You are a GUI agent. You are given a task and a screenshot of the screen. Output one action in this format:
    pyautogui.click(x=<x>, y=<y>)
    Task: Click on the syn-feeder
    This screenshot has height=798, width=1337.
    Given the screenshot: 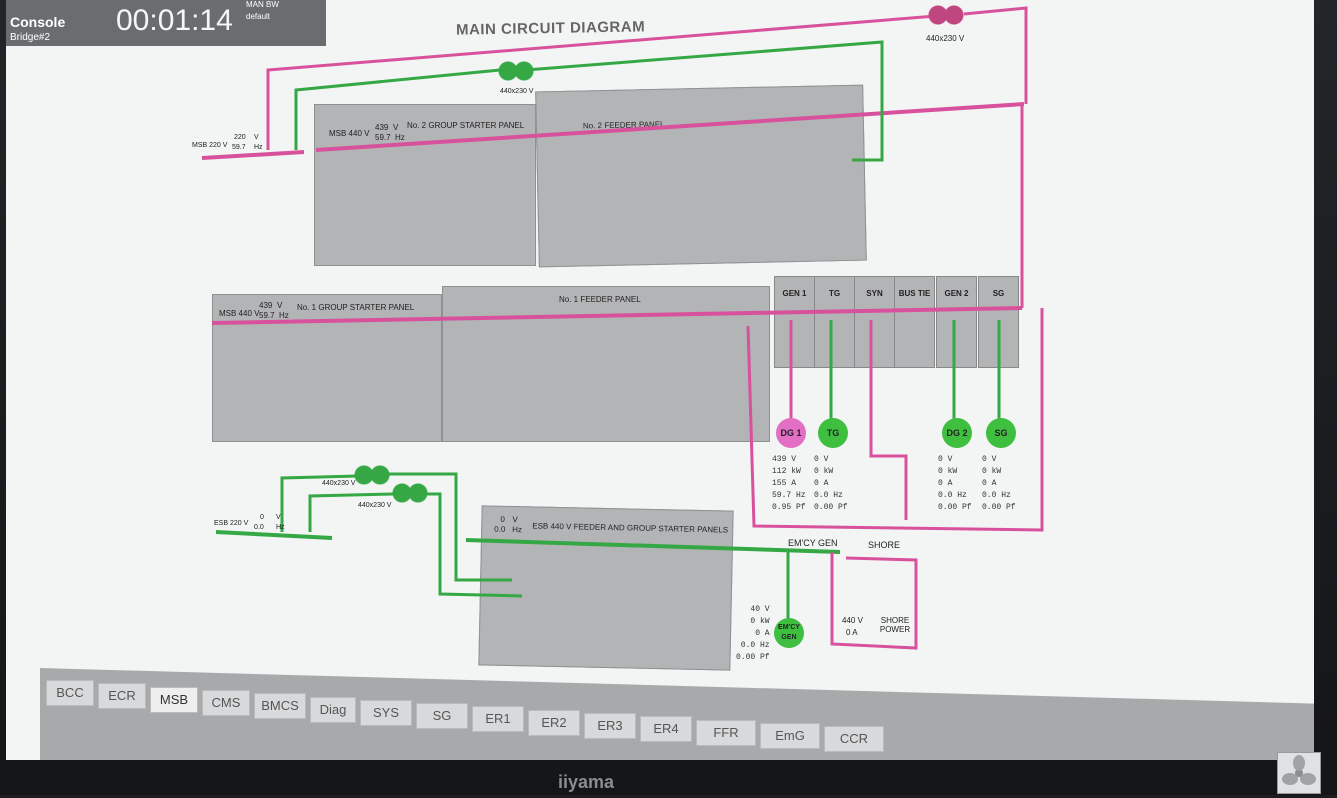 What is the action you would take?
    pyautogui.click(x=888, y=420)
    